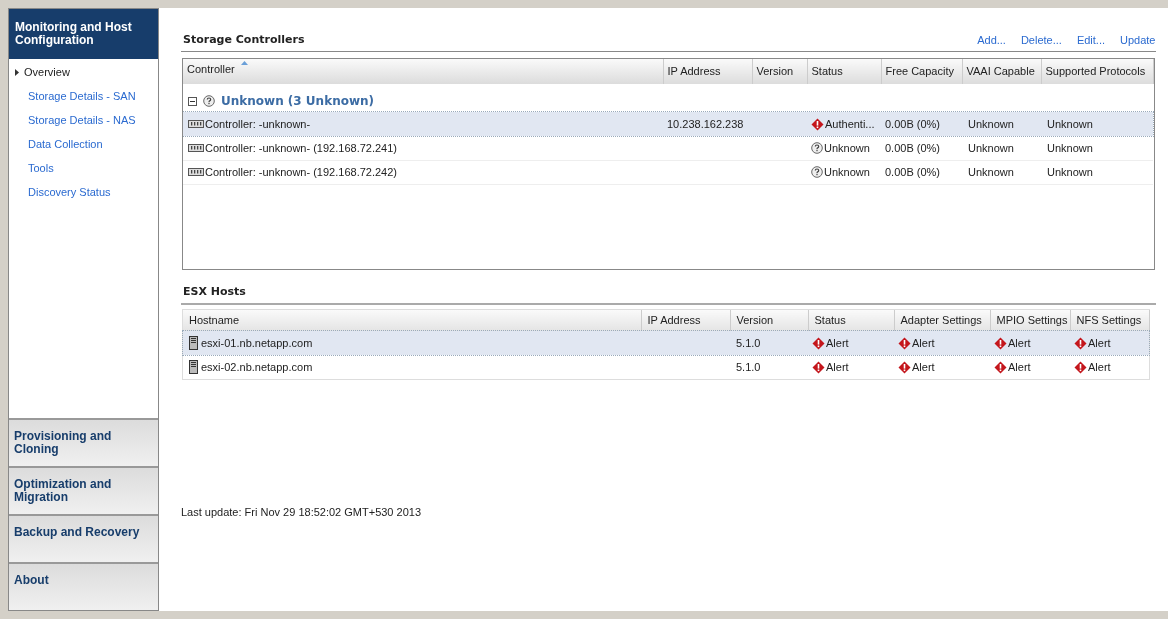 The image size is (1168, 619). I want to click on hostname: esxi-02.nb.netapp.com, so click(257, 367).